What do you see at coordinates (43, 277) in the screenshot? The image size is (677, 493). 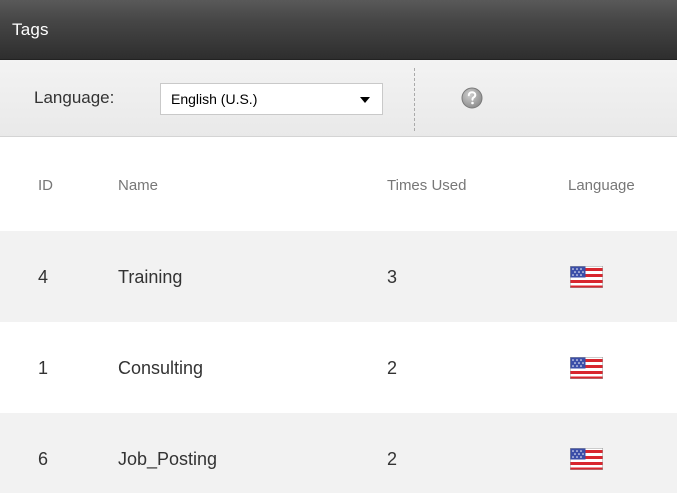 I see `cell-id: 4` at bounding box center [43, 277].